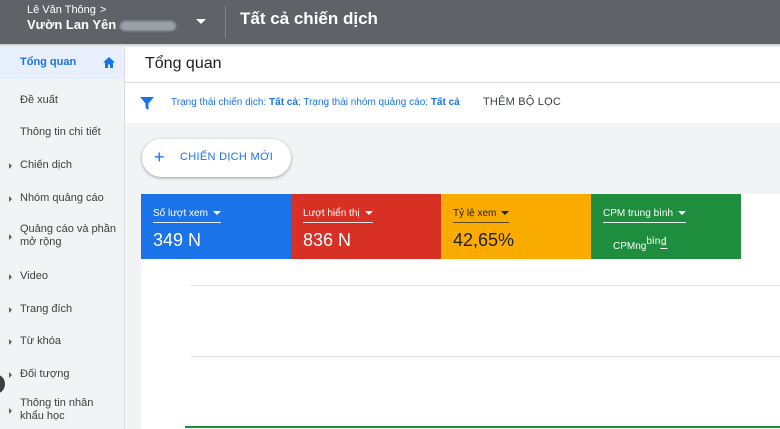 The image size is (780, 429). I want to click on new-campaign-button: + CHIẾN DỊCH MỚI, so click(216, 158).